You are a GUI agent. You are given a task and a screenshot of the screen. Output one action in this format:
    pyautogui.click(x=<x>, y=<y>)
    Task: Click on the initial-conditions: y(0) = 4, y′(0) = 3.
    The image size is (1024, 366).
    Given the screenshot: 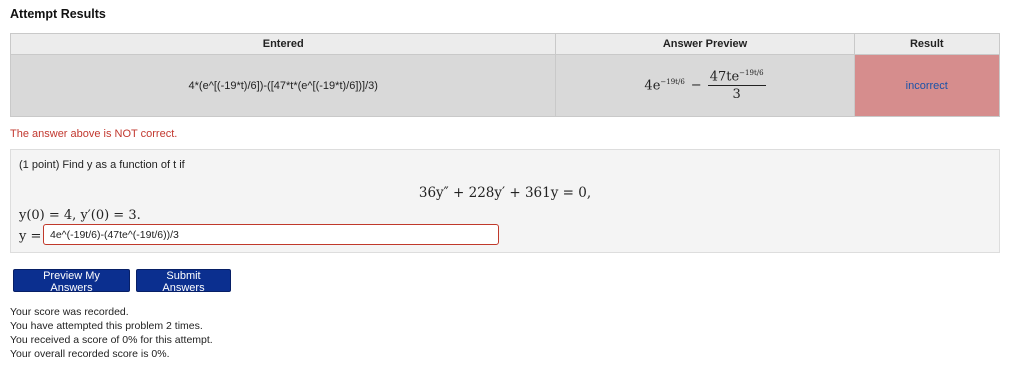 What is the action you would take?
    pyautogui.click(x=80, y=215)
    